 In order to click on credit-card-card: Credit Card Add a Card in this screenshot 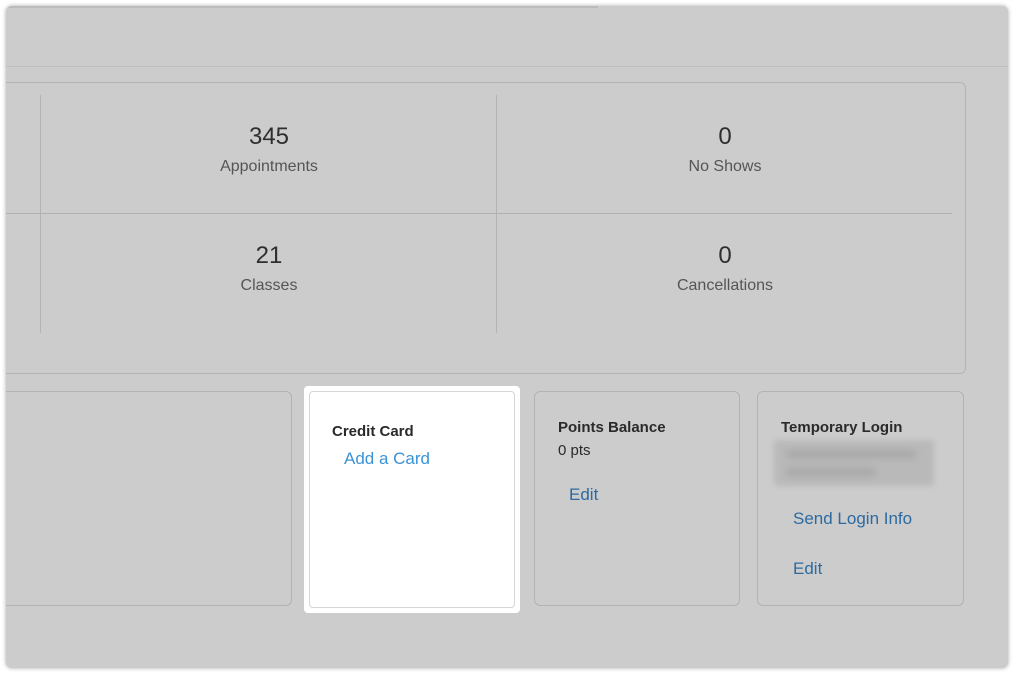, I will do `click(412, 499)`.